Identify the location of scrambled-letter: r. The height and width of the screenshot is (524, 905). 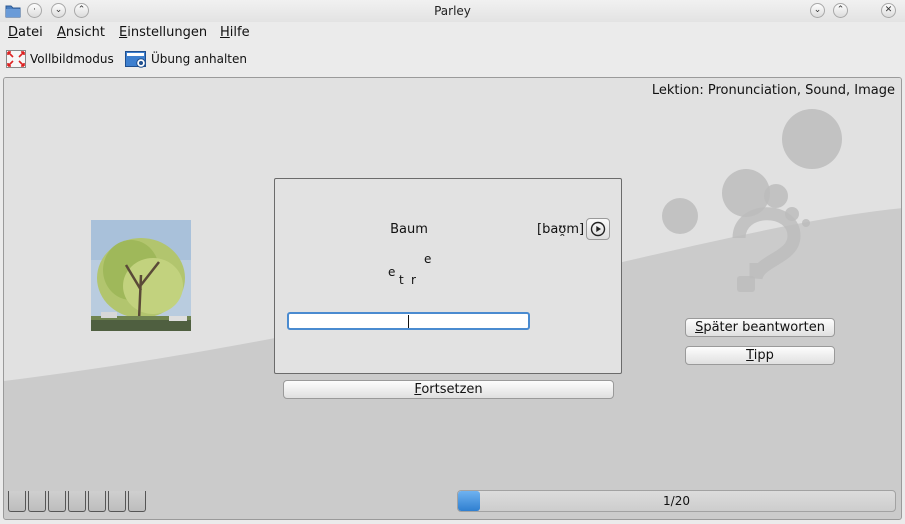
(413, 280).